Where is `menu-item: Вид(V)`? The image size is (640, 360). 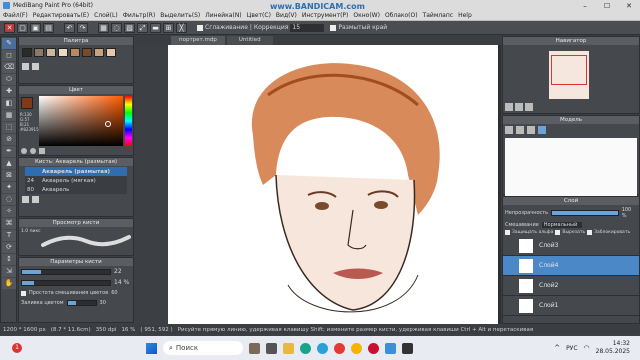 menu-item: Вид(V) is located at coordinates (286, 15).